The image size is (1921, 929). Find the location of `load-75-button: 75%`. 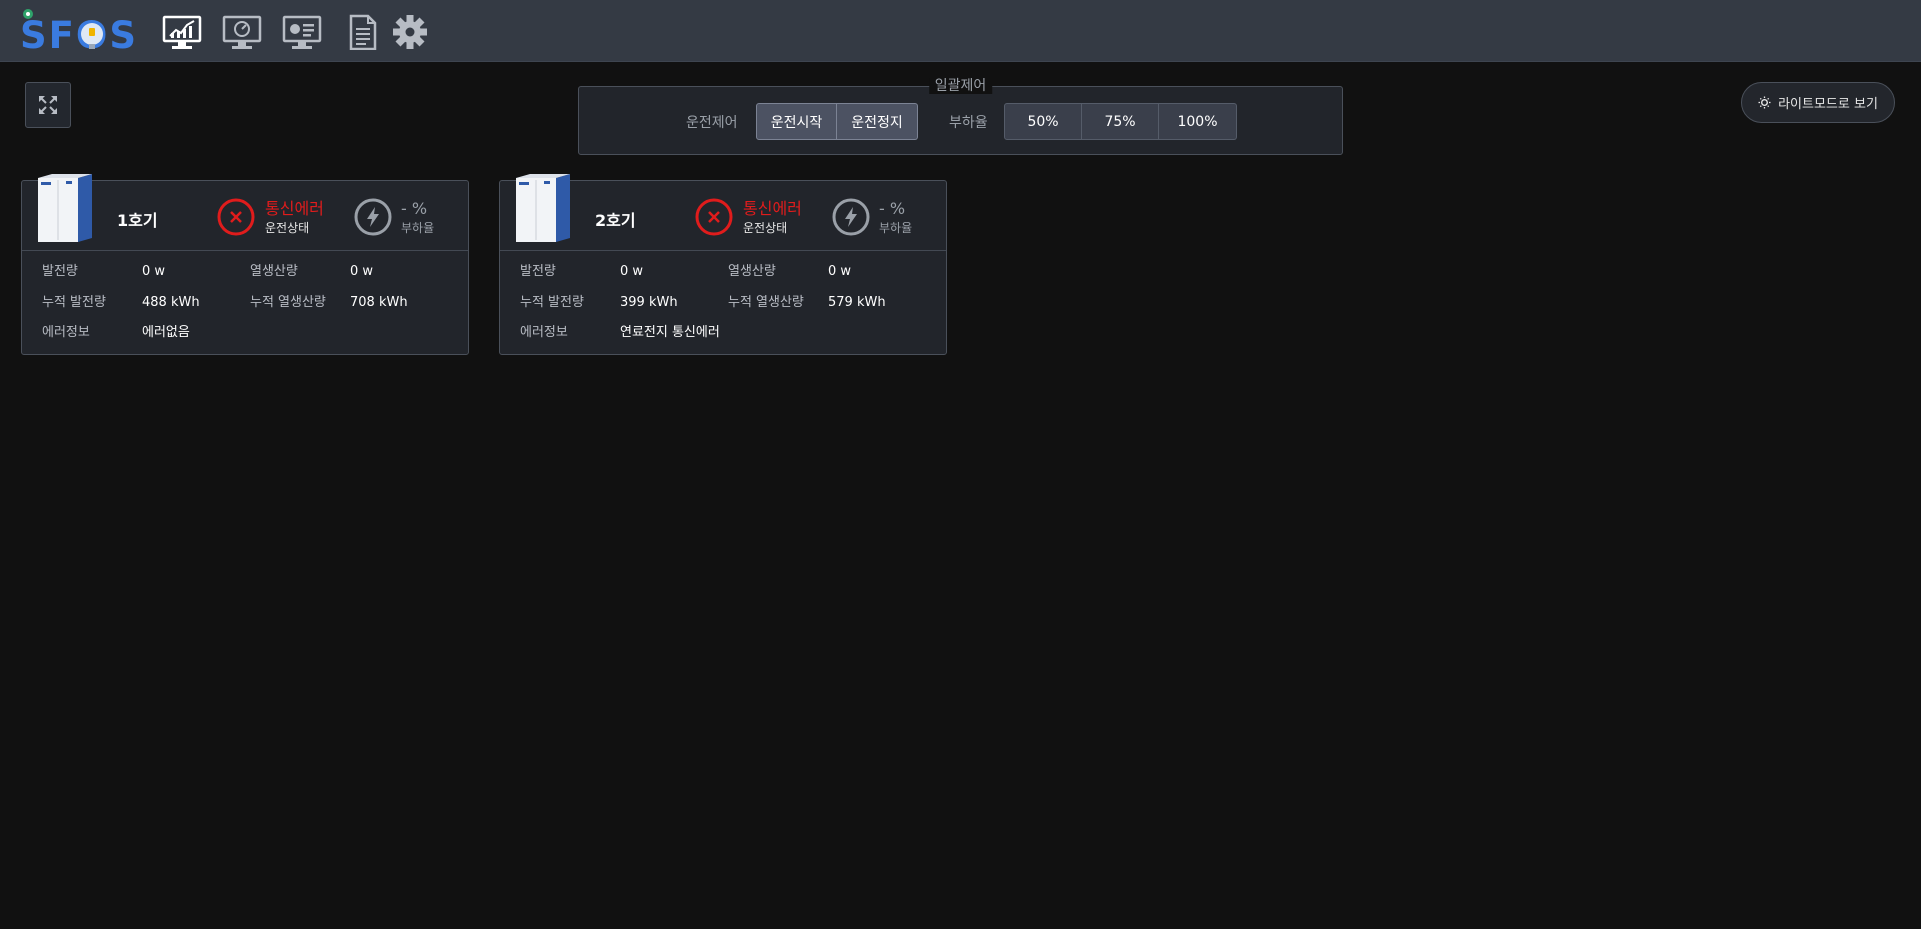

load-75-button: 75% is located at coordinates (1120, 121).